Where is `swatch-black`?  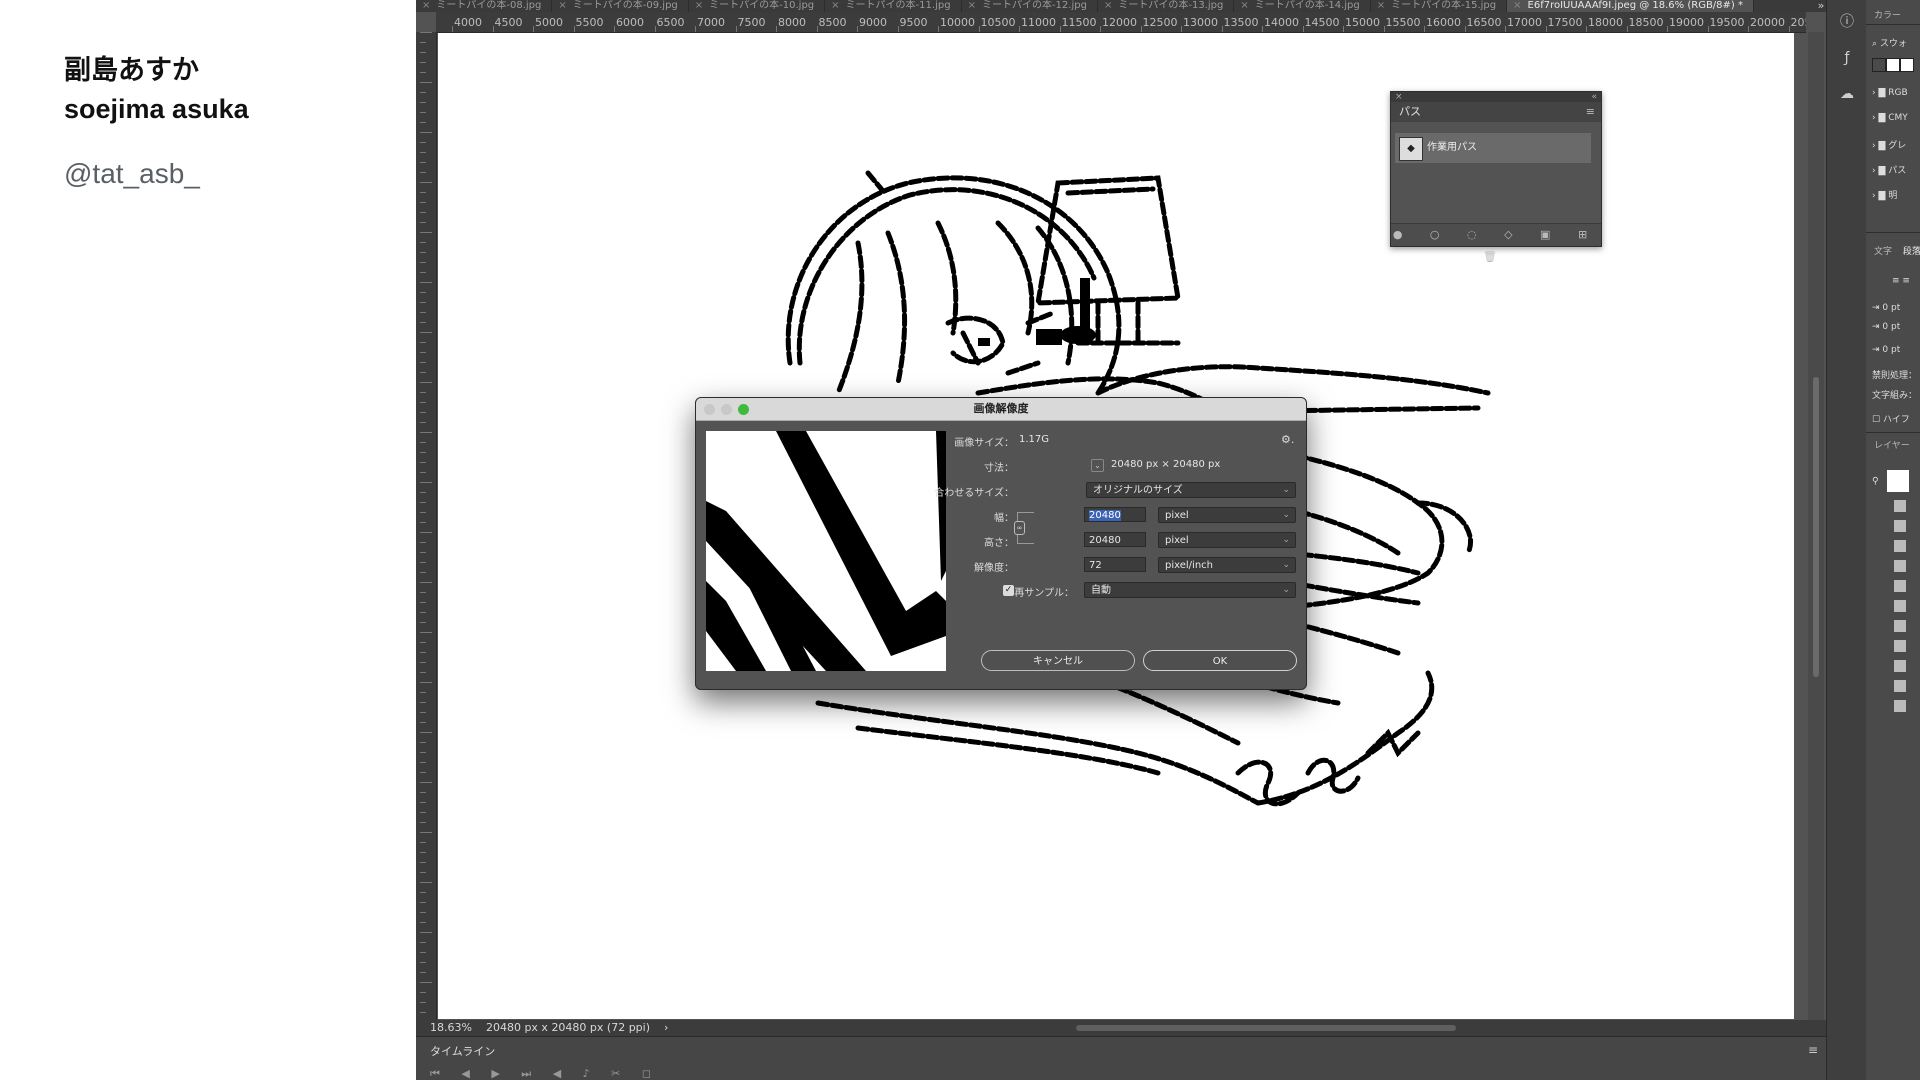
swatch-black is located at coordinates (1879, 65).